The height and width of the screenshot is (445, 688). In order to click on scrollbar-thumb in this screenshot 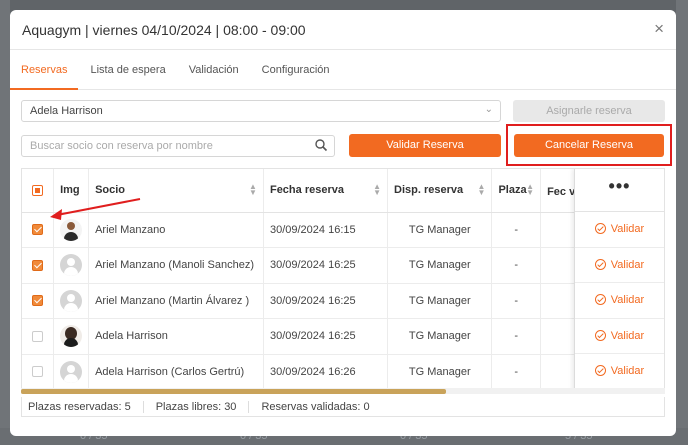, I will do `click(234, 391)`.